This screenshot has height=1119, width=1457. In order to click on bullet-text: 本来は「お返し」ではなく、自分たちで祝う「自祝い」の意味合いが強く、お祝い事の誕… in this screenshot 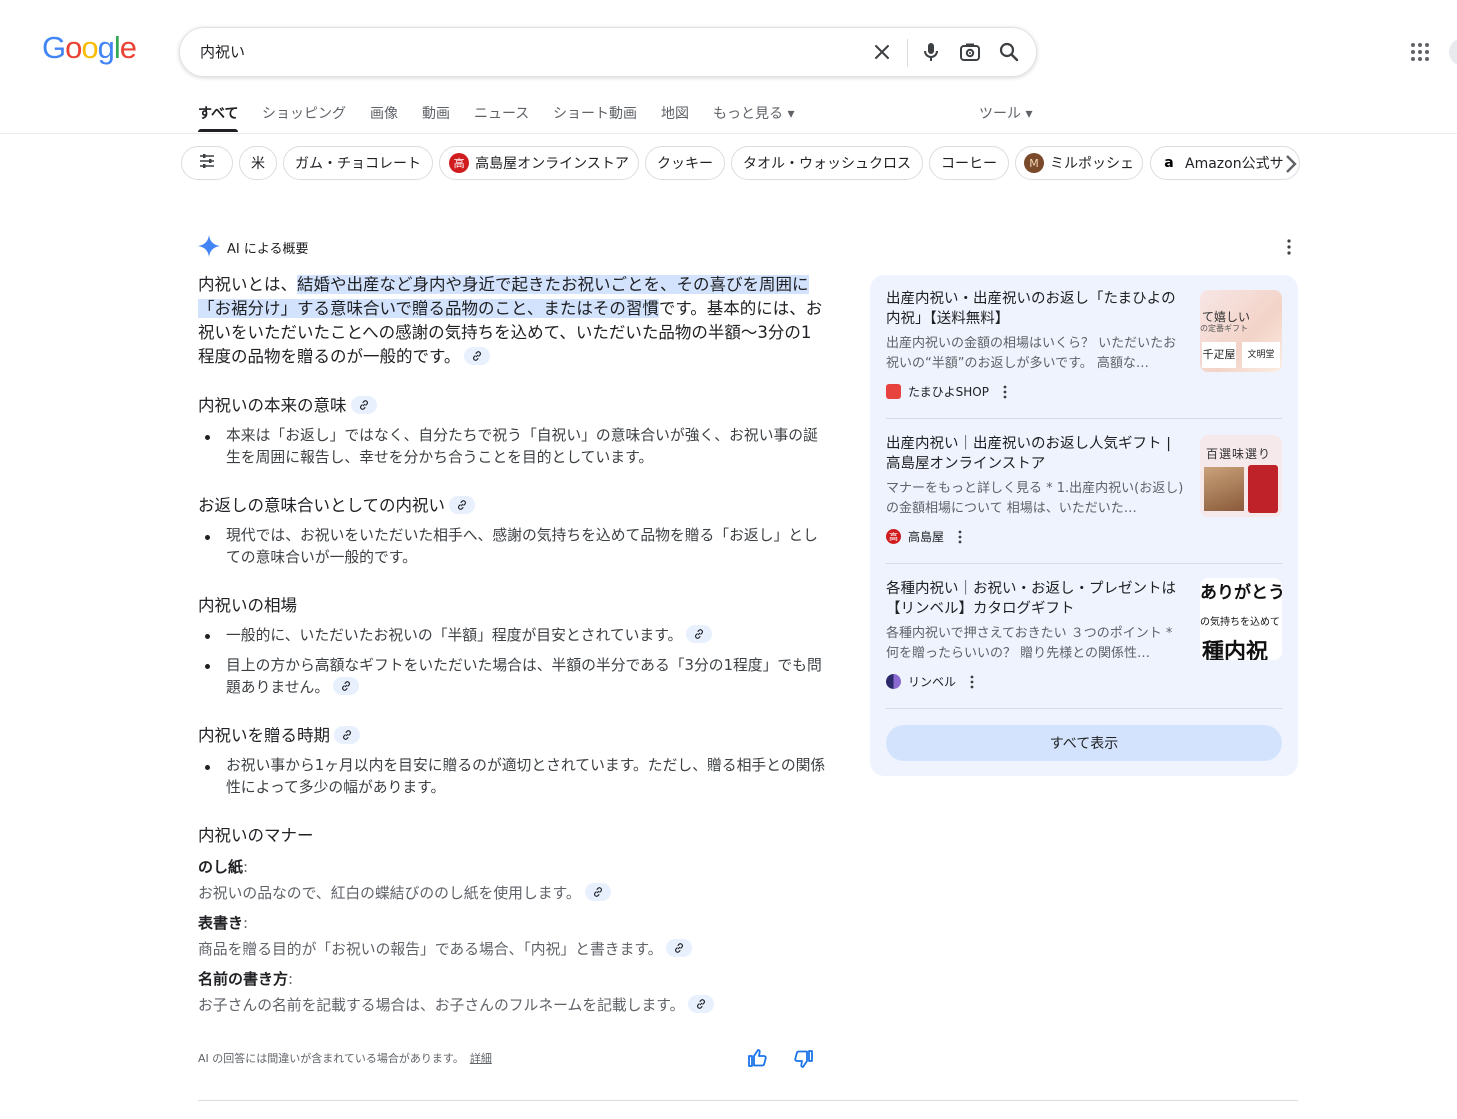, I will do `click(522, 446)`.